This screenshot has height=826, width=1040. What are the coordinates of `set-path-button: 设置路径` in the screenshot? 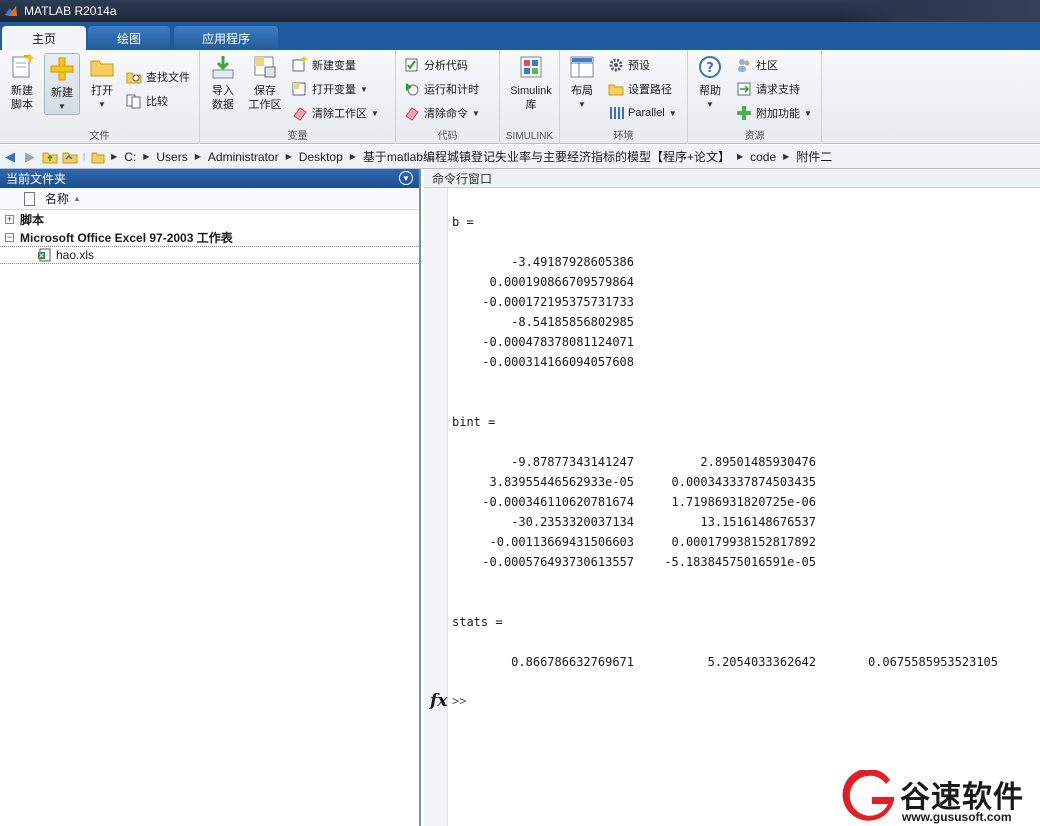 It's located at (640, 89).